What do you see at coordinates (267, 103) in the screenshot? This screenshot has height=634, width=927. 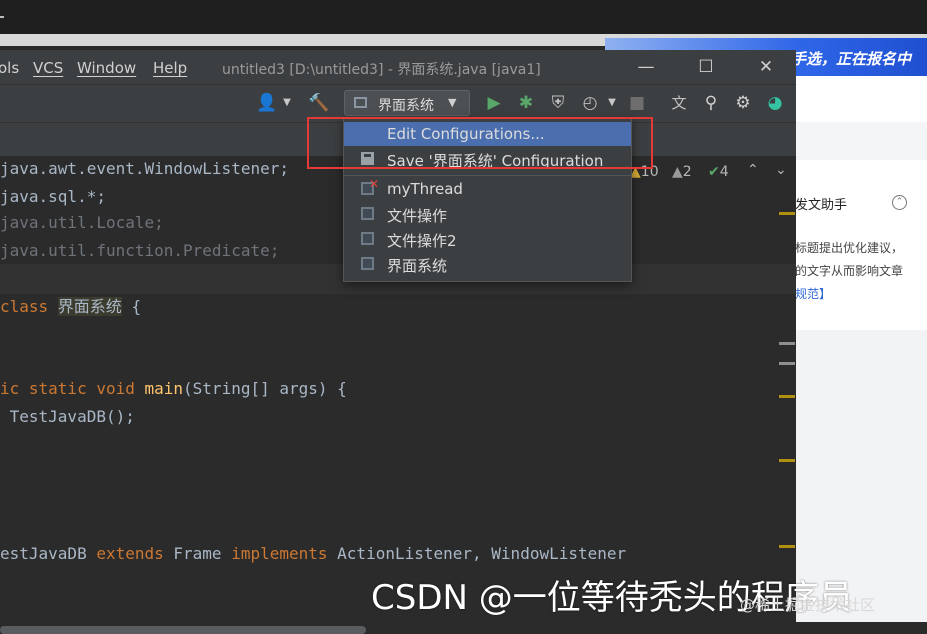 I see `user-icon: 👤` at bounding box center [267, 103].